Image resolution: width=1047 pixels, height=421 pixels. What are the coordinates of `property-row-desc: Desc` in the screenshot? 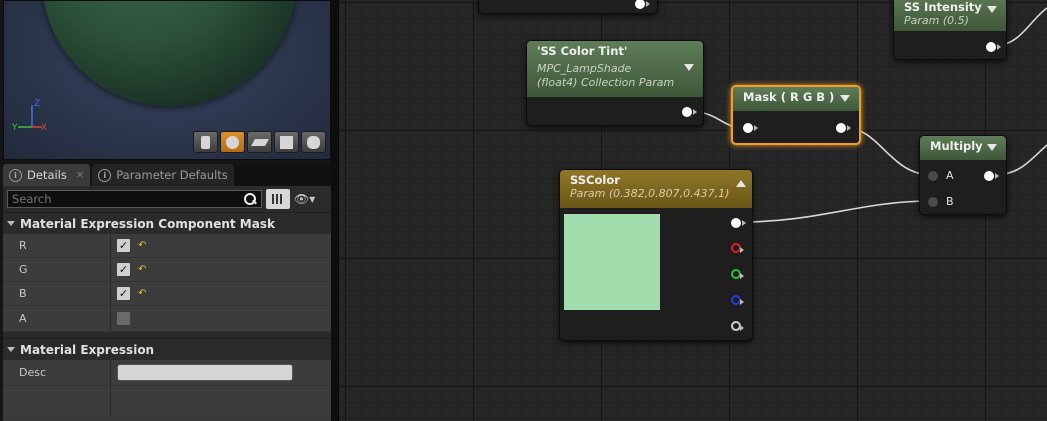 It's located at (167, 373).